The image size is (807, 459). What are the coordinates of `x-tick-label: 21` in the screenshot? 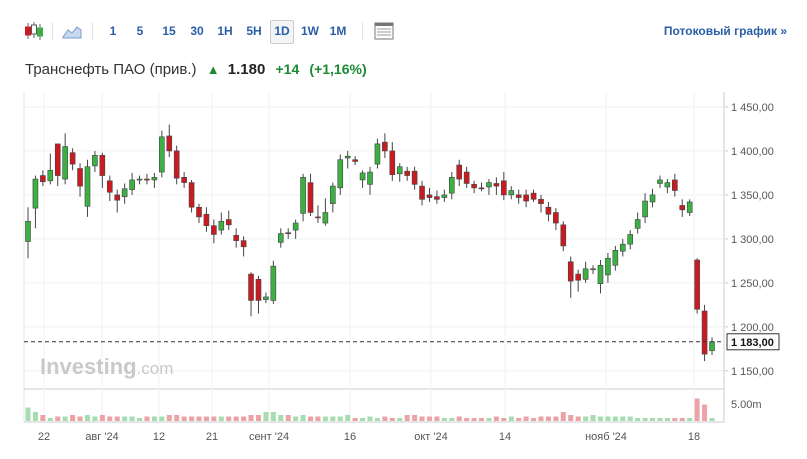 It's located at (212, 437).